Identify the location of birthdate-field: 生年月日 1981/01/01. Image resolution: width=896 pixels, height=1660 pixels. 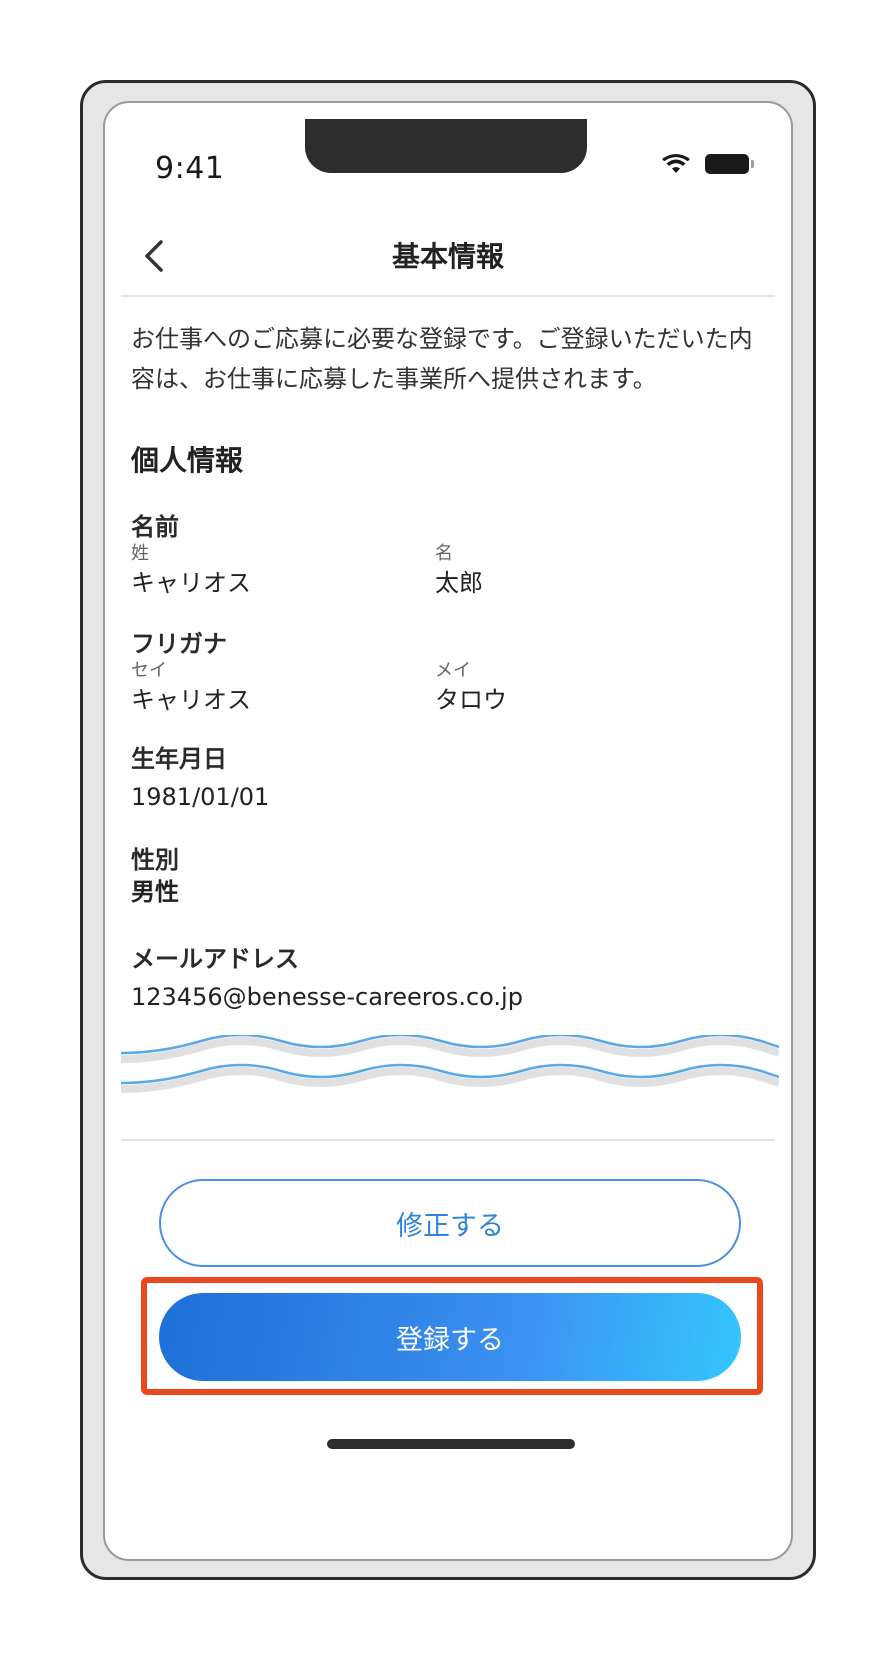
(448, 776).